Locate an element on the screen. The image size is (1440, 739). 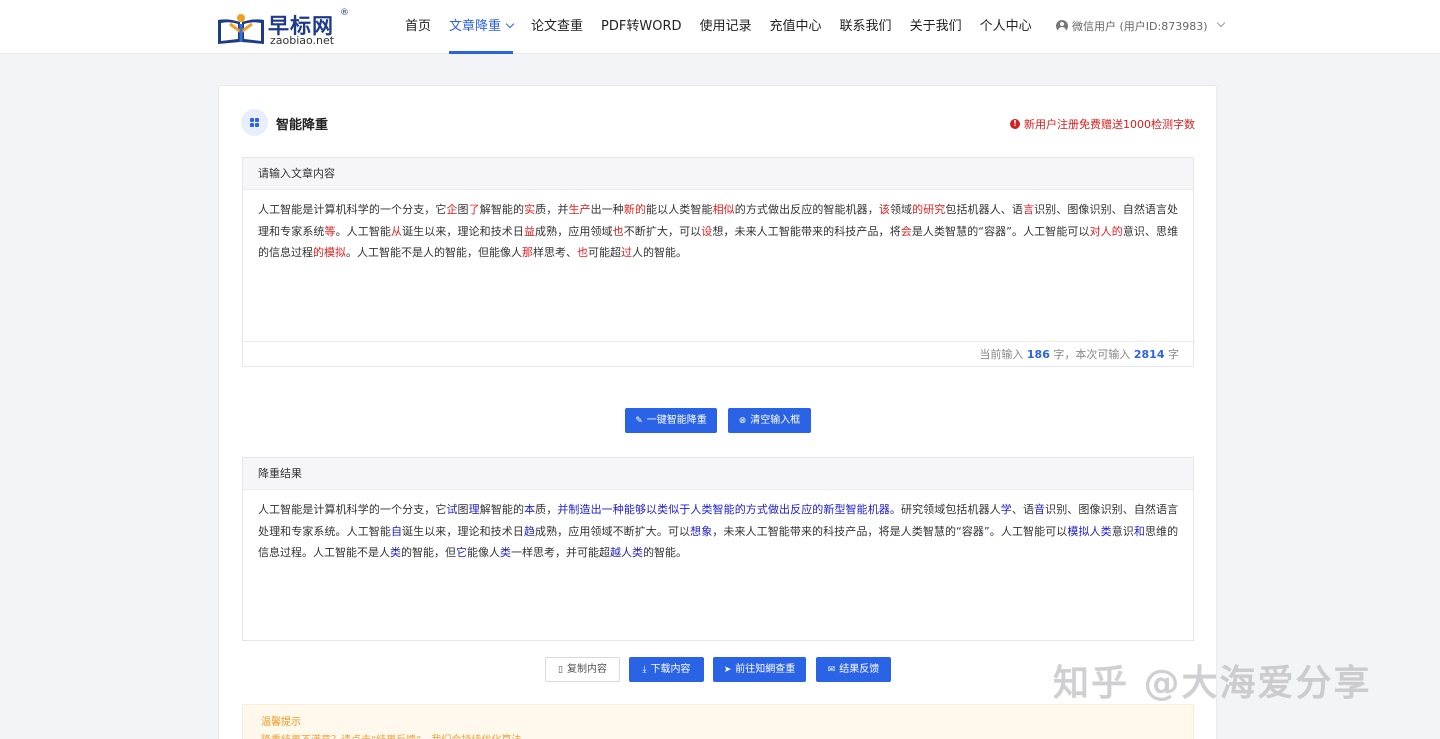
nav-article-rewrite: 文章降重 is located at coordinates (481, 27).